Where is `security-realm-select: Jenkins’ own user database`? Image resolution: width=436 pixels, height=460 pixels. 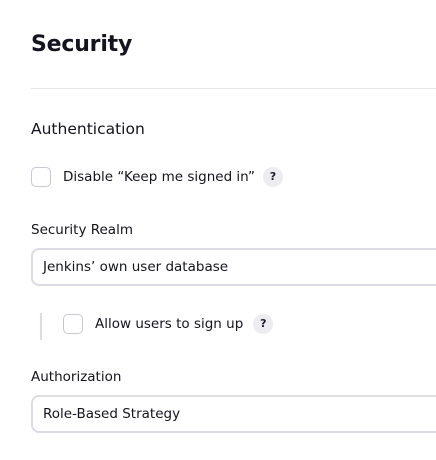 security-realm-select: Jenkins’ own user database is located at coordinates (233, 267).